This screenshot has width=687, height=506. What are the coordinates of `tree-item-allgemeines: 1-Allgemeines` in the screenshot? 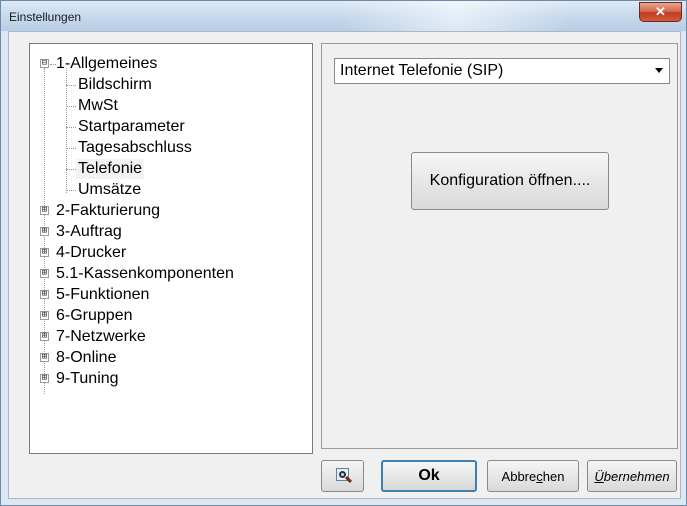 It's located at (106, 64).